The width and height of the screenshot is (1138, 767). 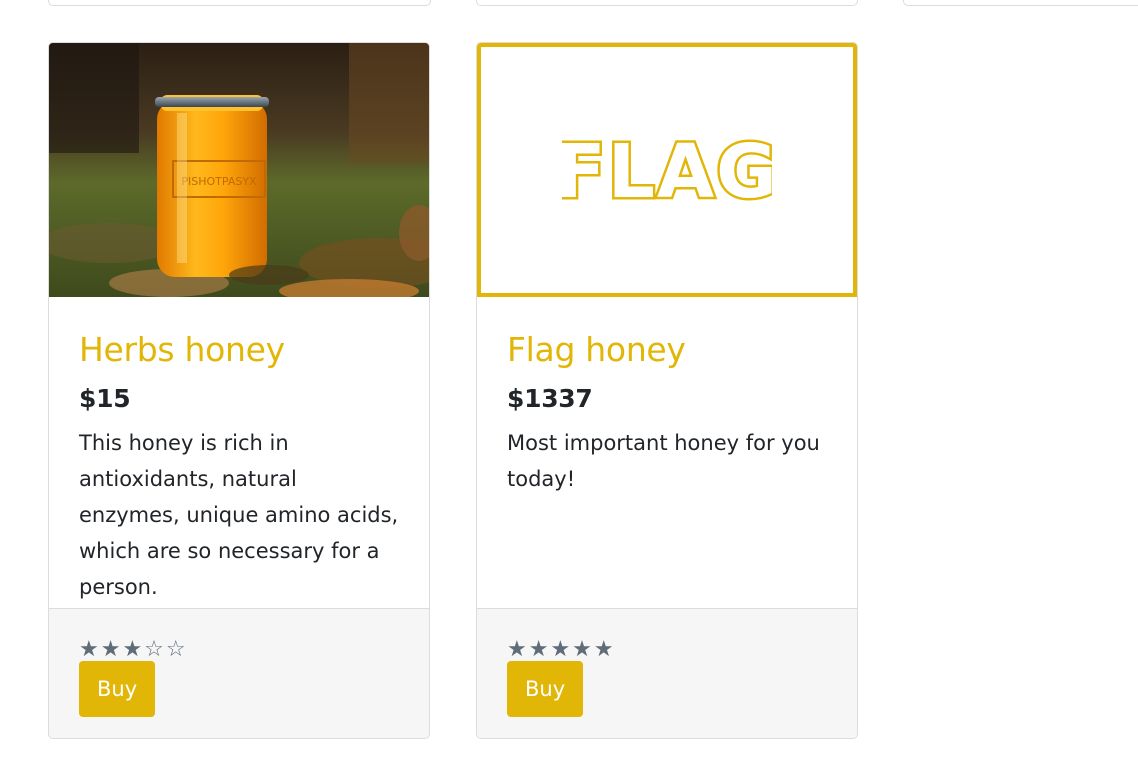 What do you see at coordinates (239, 673) in the screenshot?
I see `product-card-footer: ★★★☆☆ Buy` at bounding box center [239, 673].